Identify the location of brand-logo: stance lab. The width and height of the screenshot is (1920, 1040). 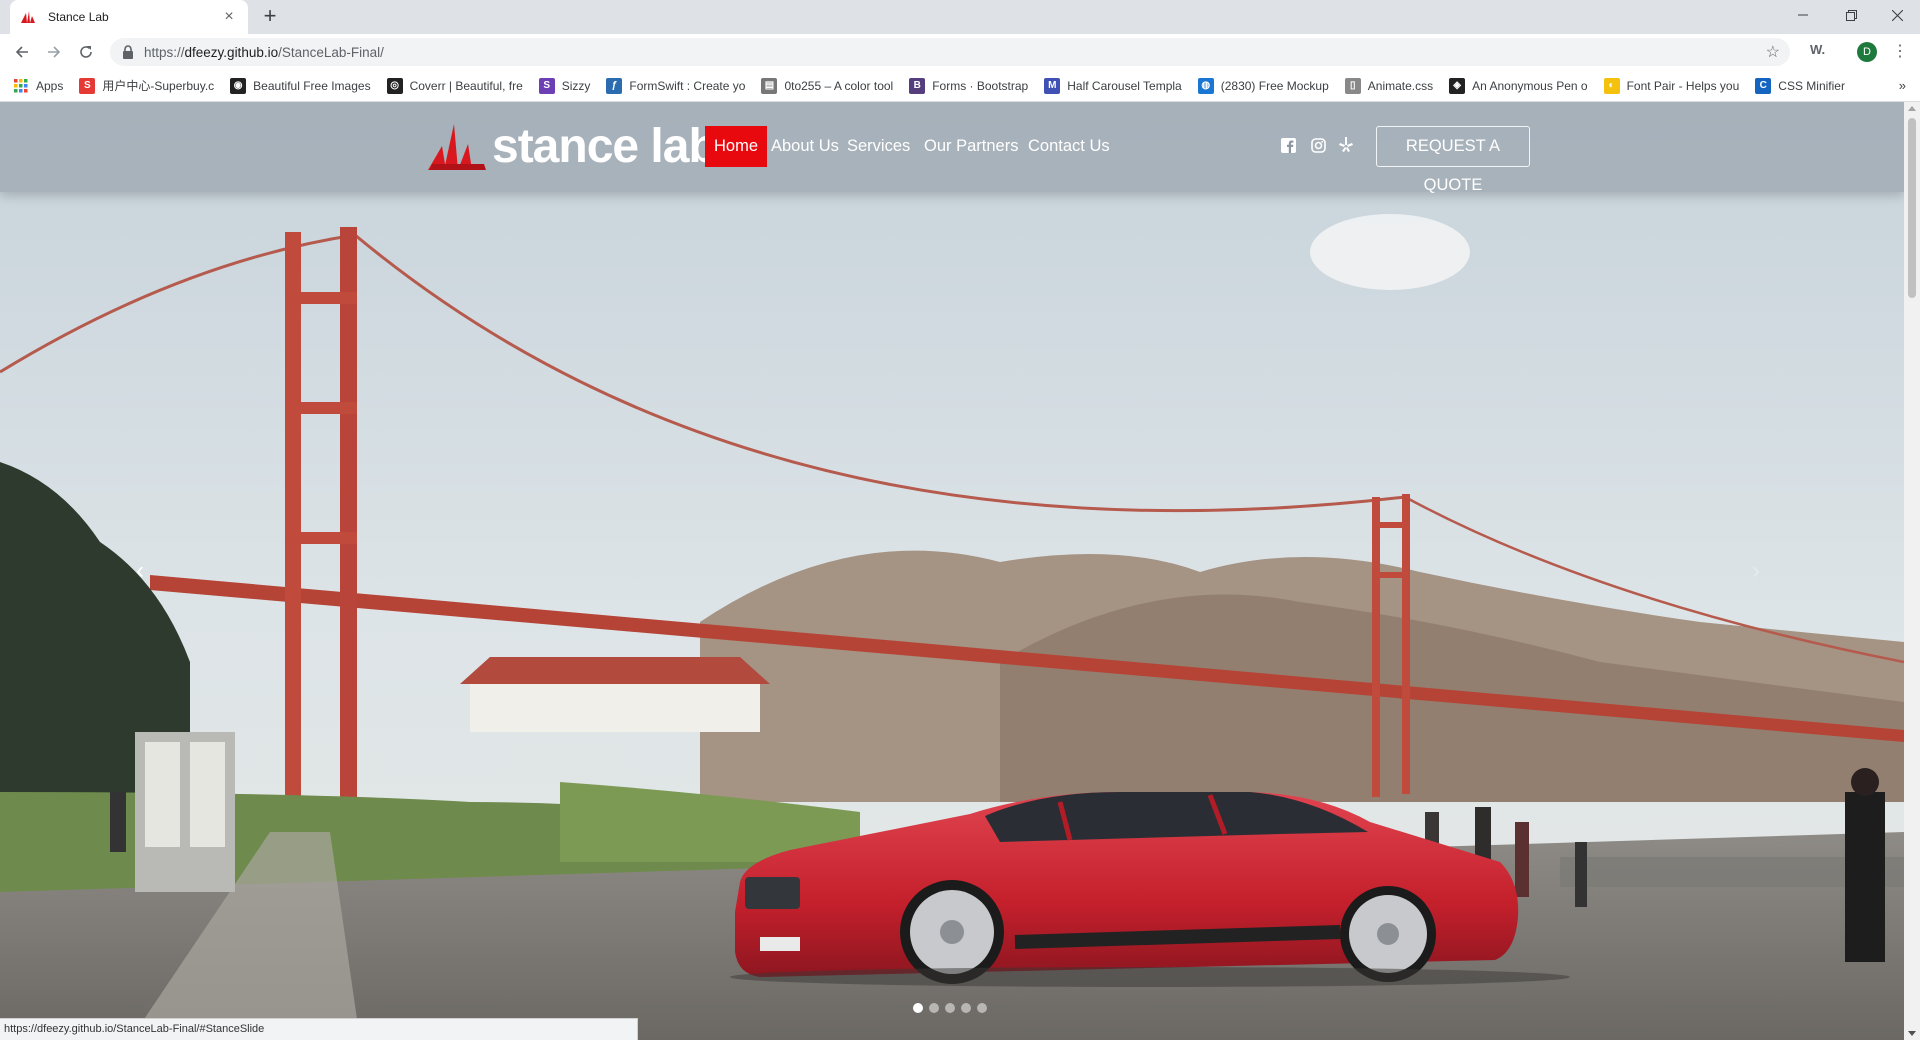
(573, 146).